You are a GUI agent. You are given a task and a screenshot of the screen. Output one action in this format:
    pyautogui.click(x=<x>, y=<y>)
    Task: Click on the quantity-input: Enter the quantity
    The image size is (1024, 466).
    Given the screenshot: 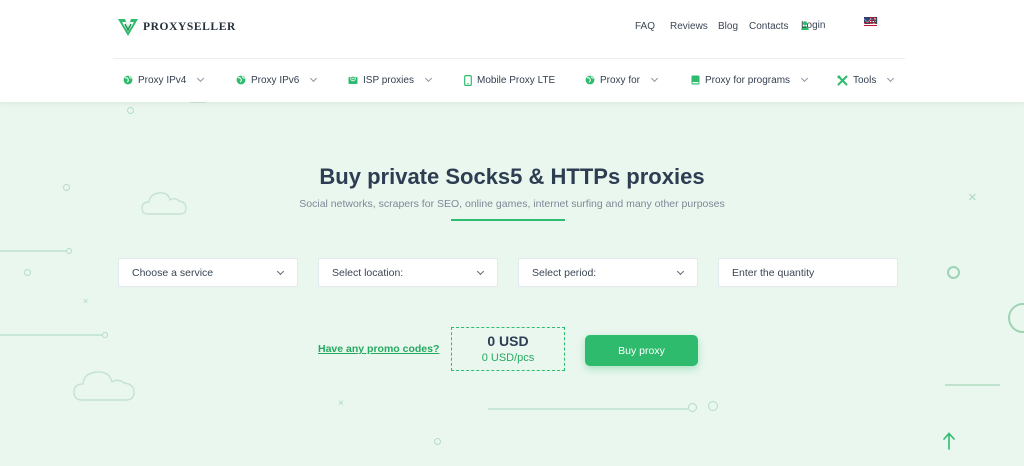 What is the action you would take?
    pyautogui.click(x=808, y=272)
    